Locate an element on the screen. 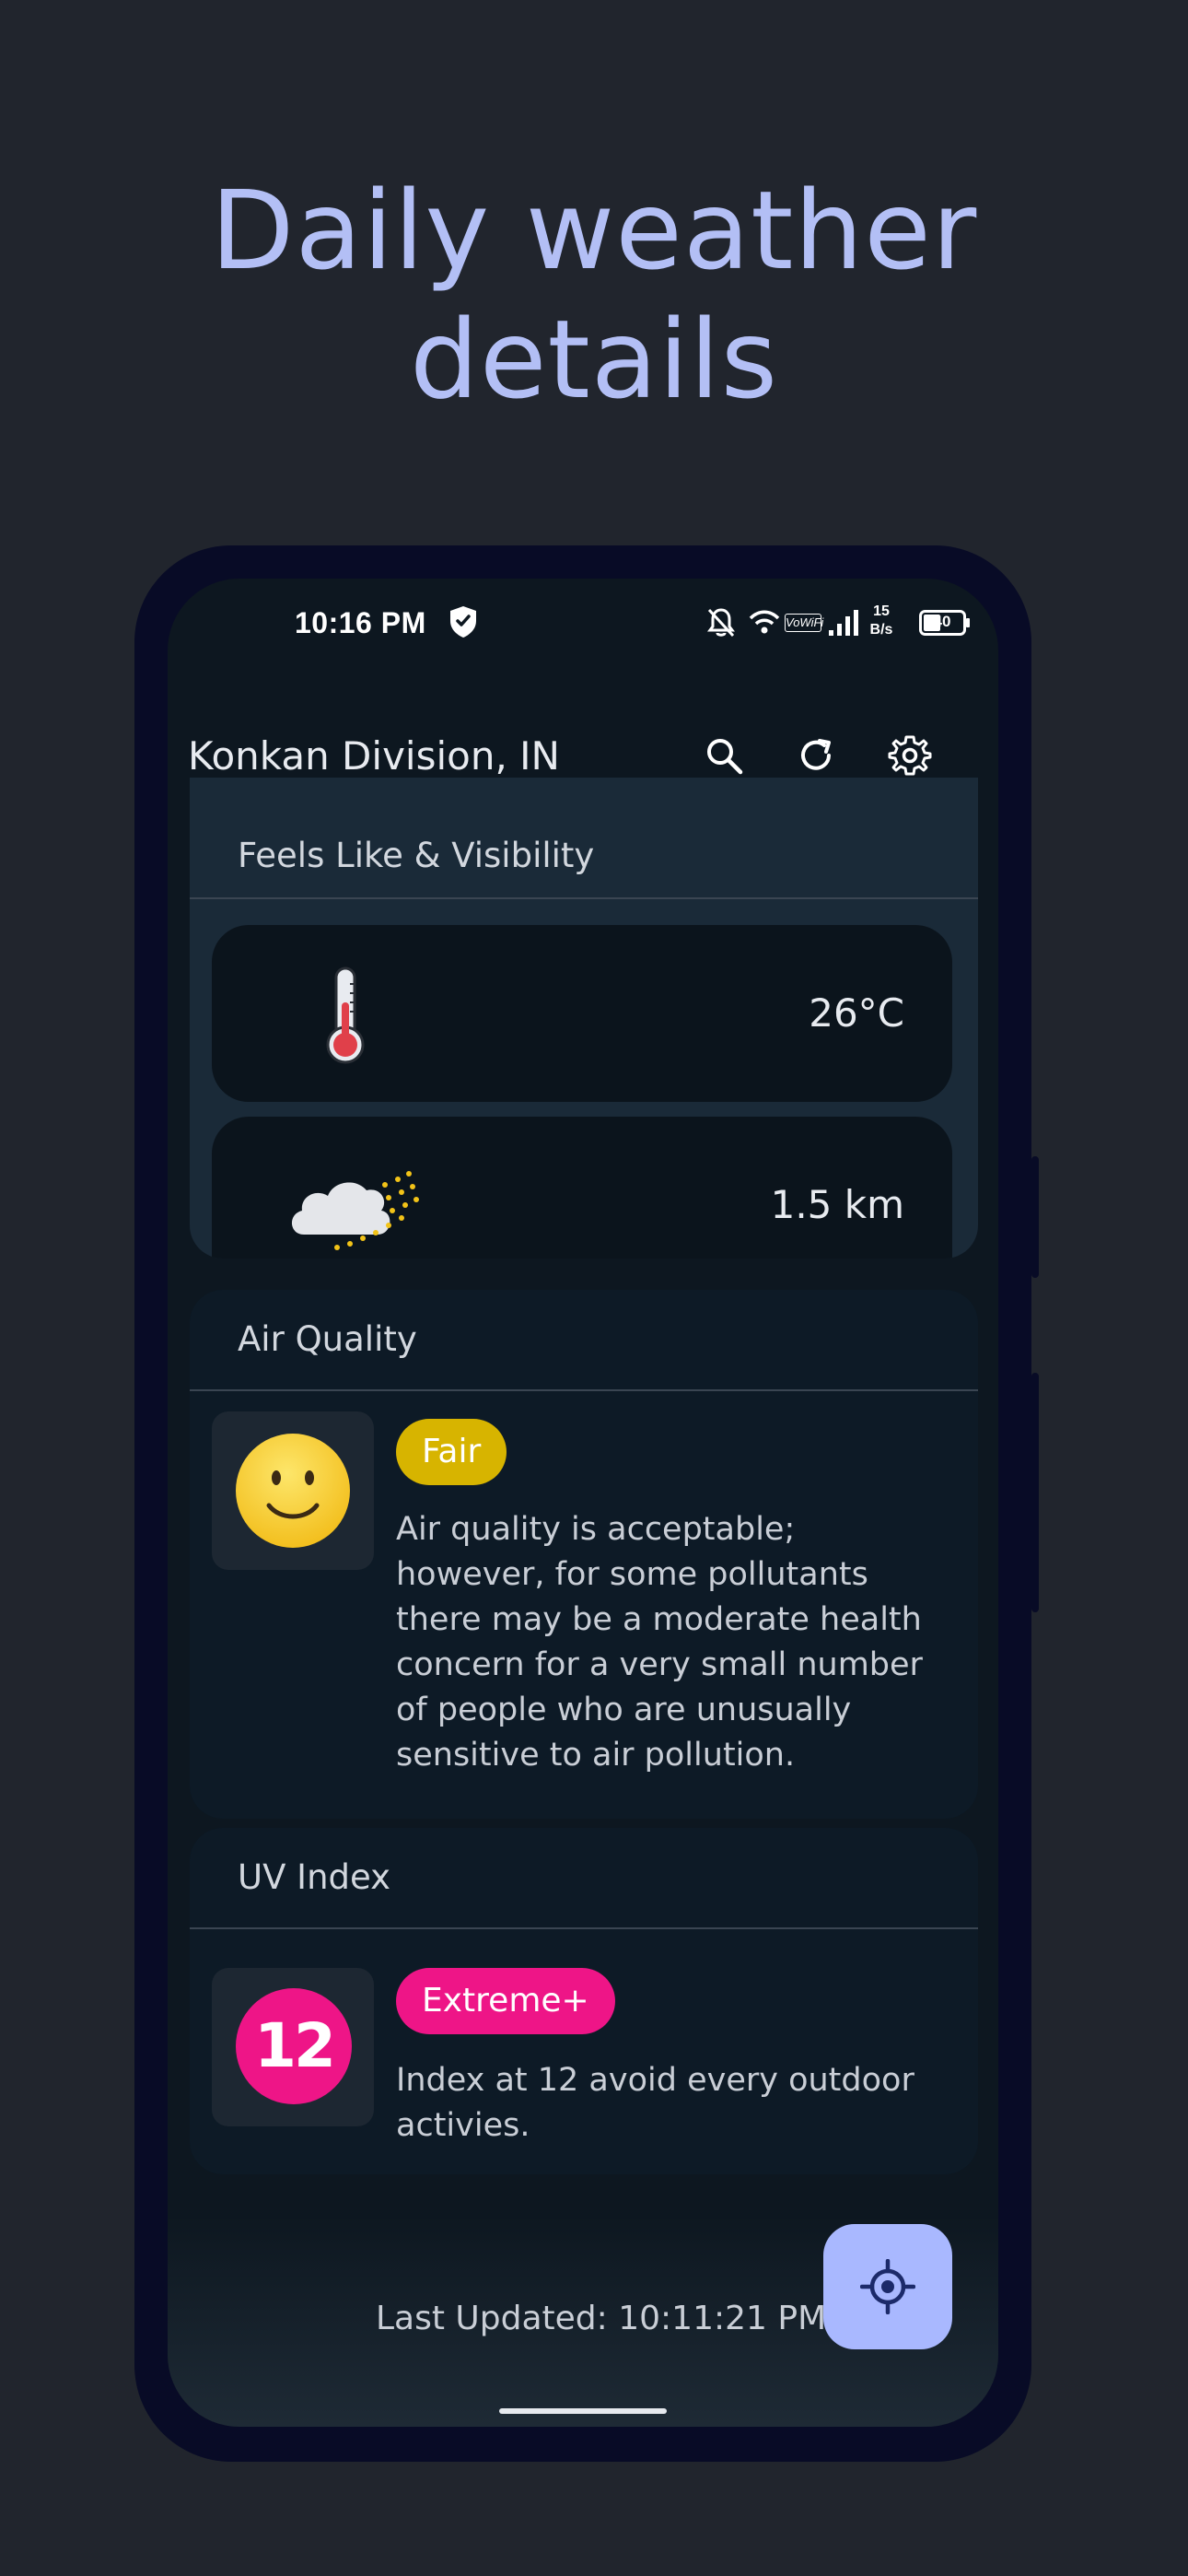  visibility-value: 1.5 km is located at coordinates (837, 1204).